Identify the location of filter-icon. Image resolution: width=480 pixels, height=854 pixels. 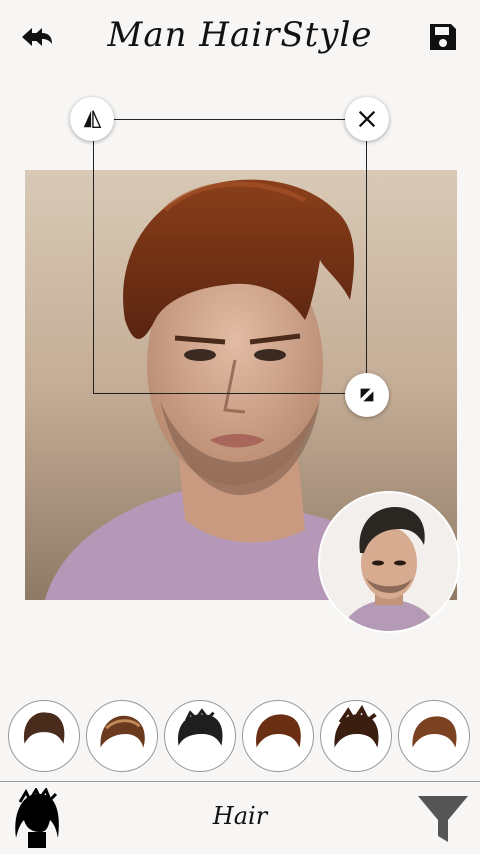
(443, 819).